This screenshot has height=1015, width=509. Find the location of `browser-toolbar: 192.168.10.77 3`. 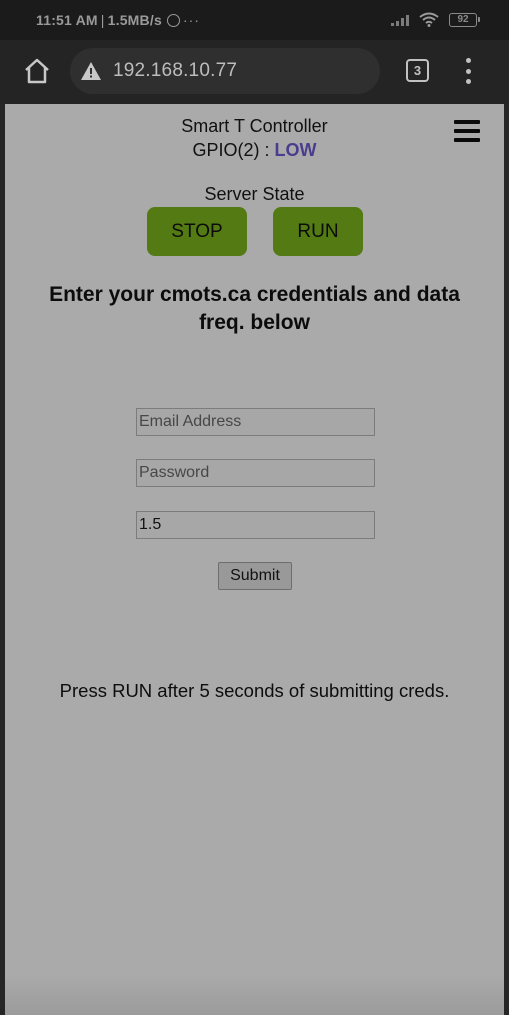

browser-toolbar: 192.168.10.77 3 is located at coordinates (254, 72).